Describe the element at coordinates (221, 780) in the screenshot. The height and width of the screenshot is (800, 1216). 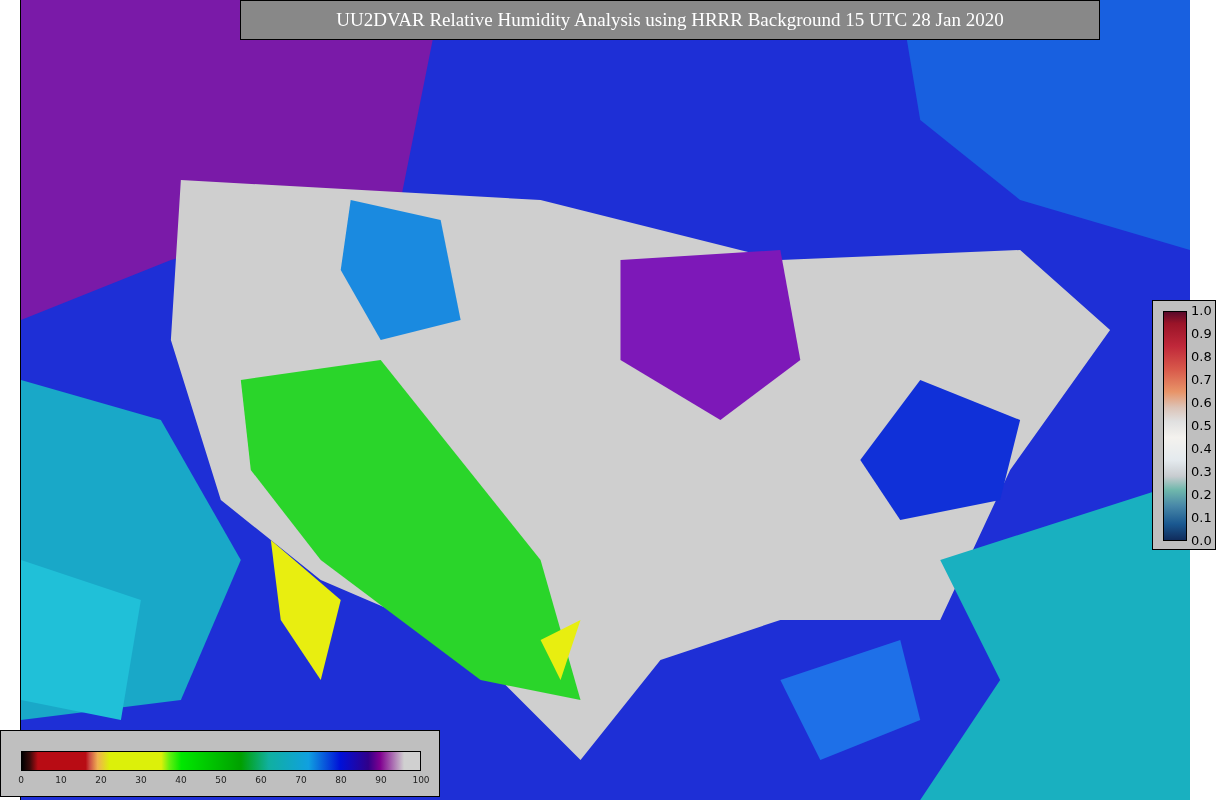
I see `colorbar-tick-label: 50` at that location.